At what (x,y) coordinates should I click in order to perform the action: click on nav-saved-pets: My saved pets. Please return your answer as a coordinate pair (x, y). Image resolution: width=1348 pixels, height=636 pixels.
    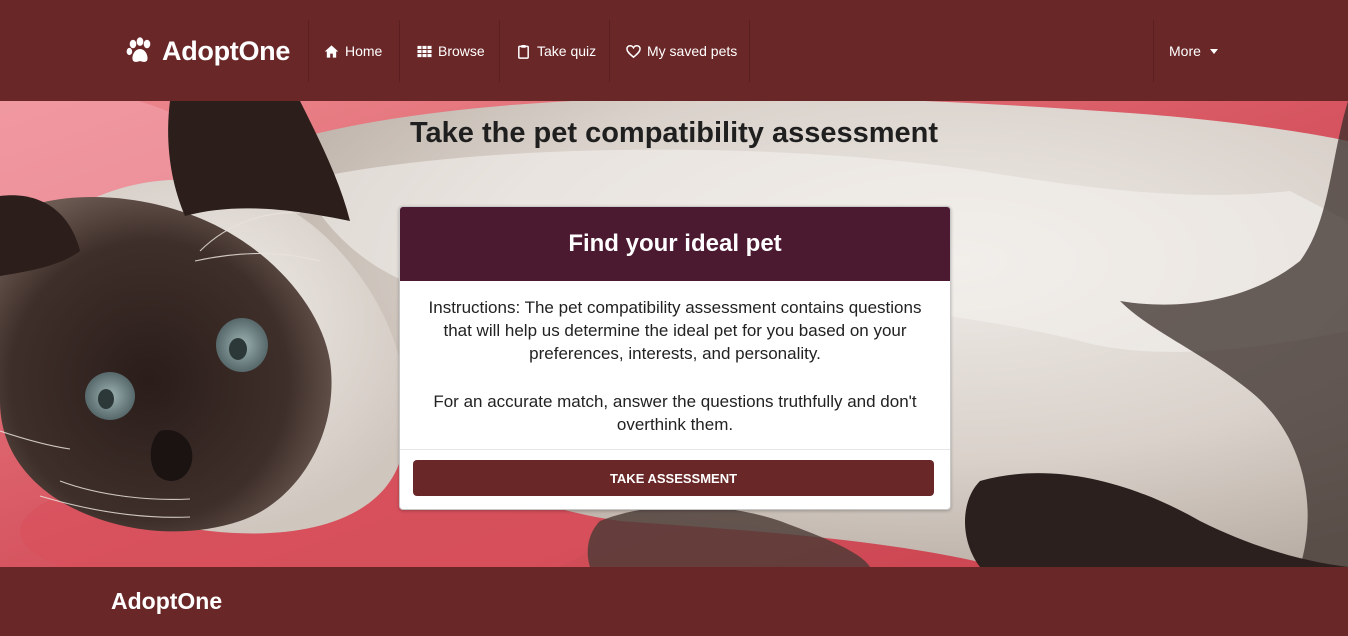
    Looking at the image, I should click on (681, 51).